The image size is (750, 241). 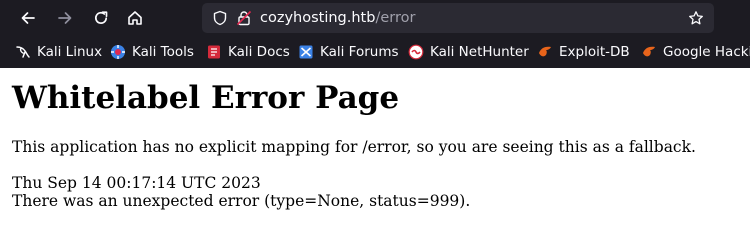 I want to click on forward-arrow-icon, so click(x=65, y=18).